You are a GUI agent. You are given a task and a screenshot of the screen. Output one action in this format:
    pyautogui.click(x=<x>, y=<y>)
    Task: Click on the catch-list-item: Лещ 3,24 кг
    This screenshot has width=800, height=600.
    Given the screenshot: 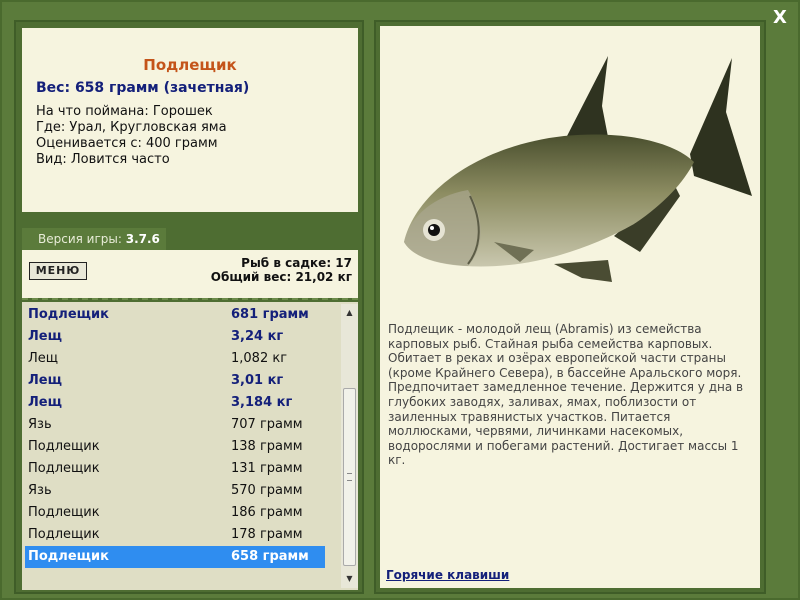 What is the action you would take?
    pyautogui.click(x=175, y=337)
    